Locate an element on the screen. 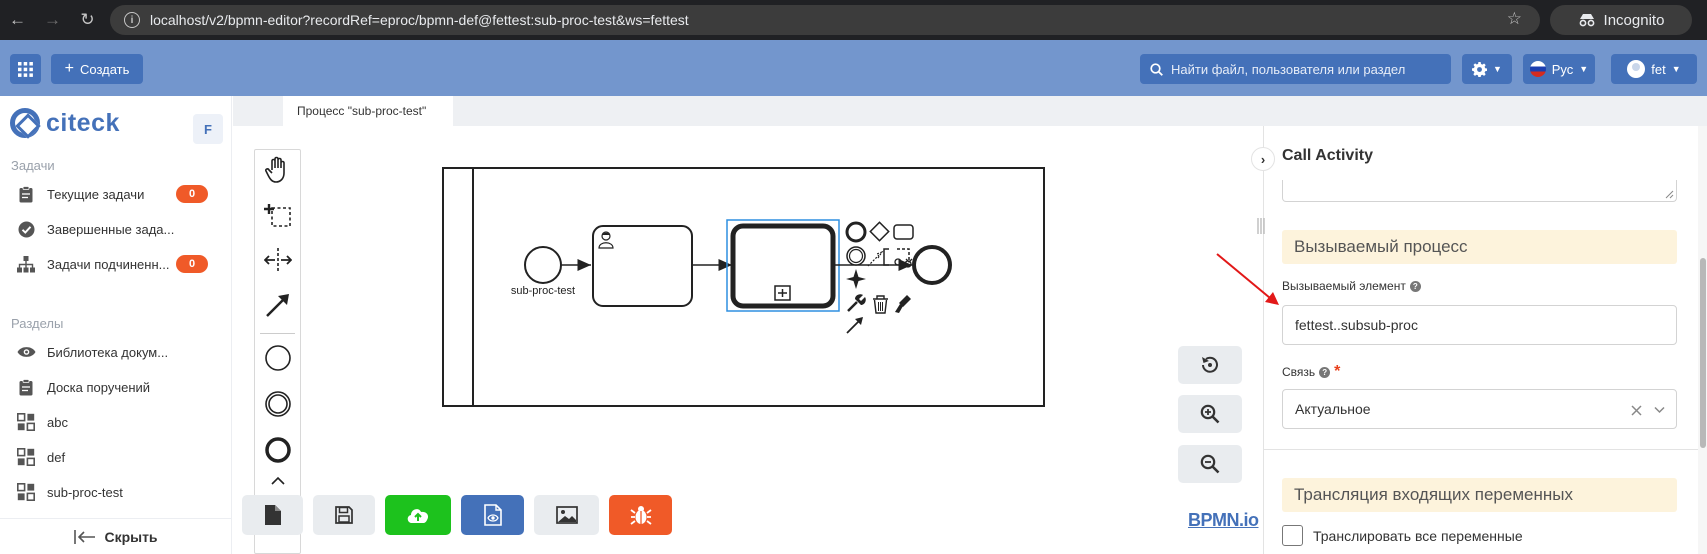 This screenshot has width=1707, height=554. tab-process-editor: Процесс "sub-proc-test" is located at coordinates (368, 111).